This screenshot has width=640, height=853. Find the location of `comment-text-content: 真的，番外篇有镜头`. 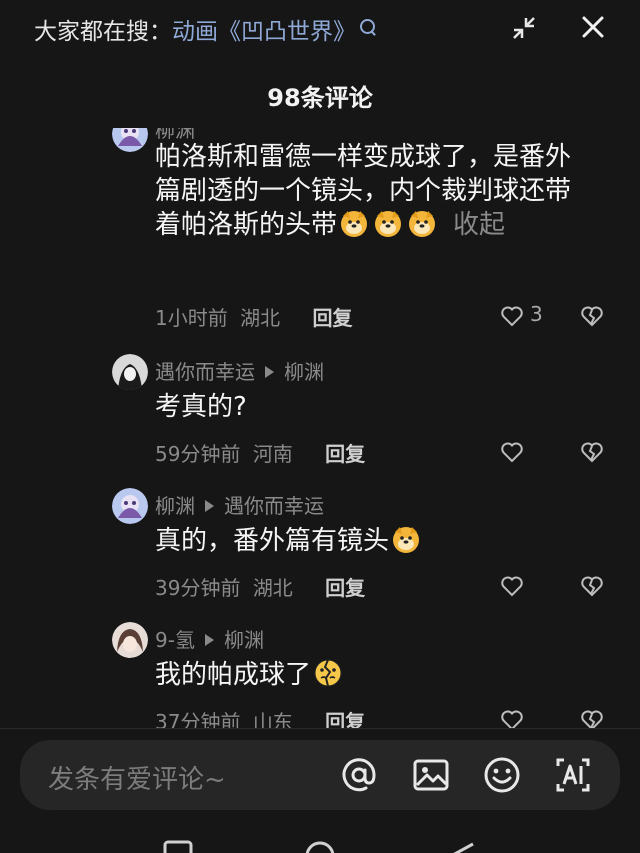

comment-text-content: 真的，番外篇有镜头 is located at coordinates (272, 541).